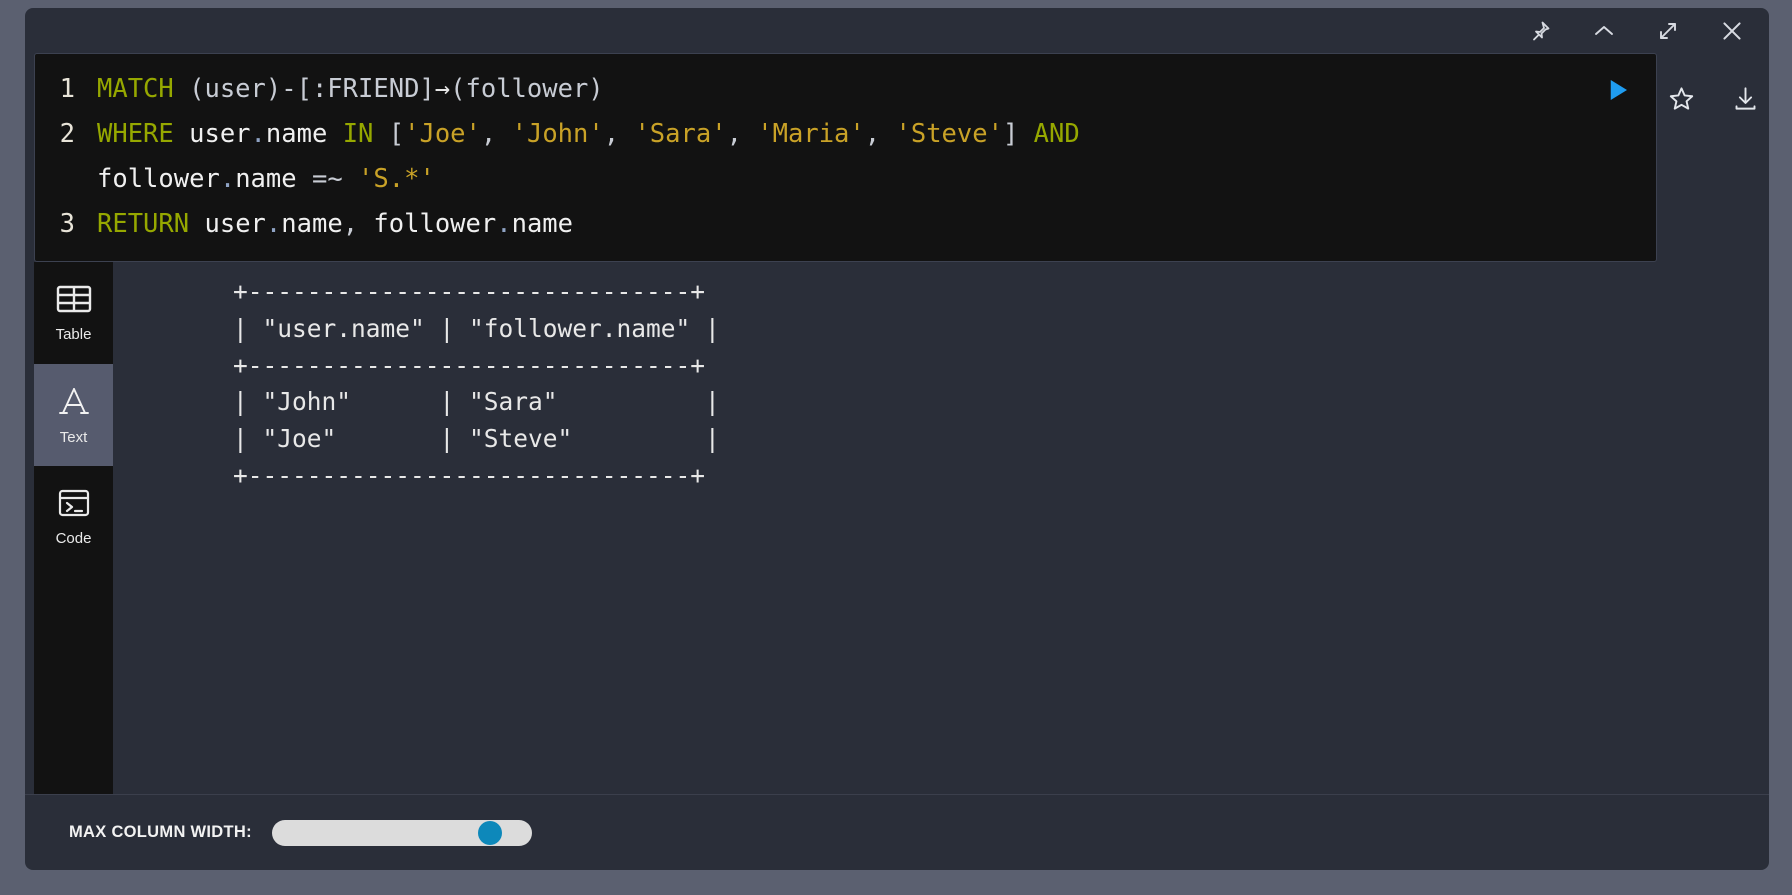  I want to click on tab-code: Code, so click(73, 517).